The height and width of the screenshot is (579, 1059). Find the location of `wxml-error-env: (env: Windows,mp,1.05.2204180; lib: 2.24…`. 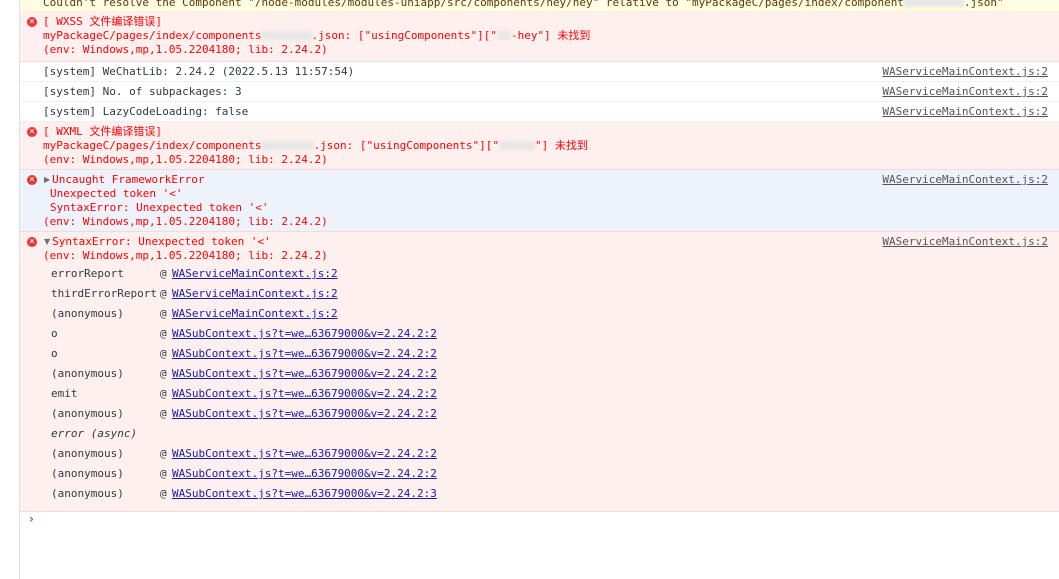

wxml-error-env: (env: Windows,mp,1.05.2204180; lib: 2.24… is located at coordinates (185, 159).